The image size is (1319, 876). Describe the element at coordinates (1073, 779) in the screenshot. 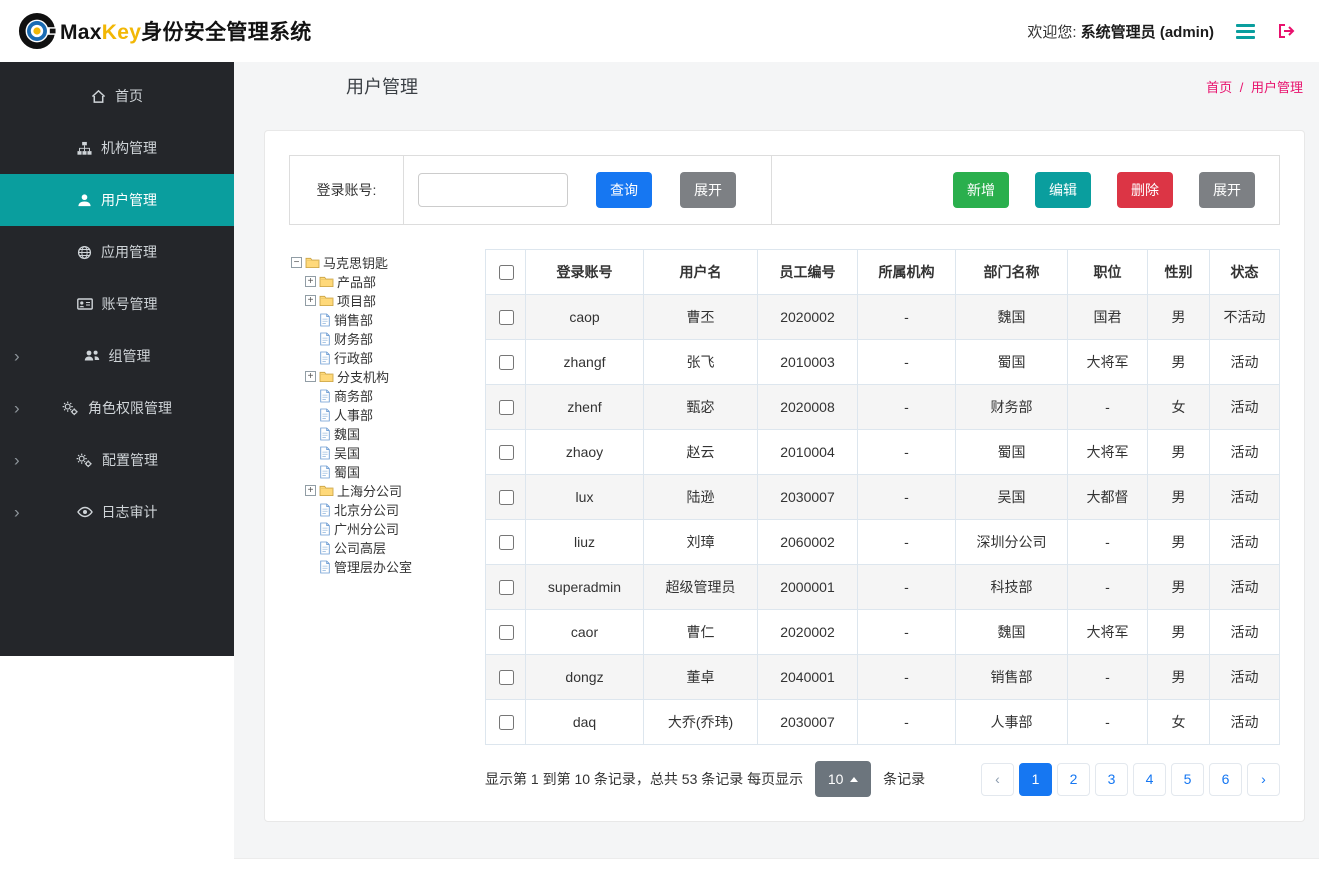

I see `pagination-page-2: 2` at that location.